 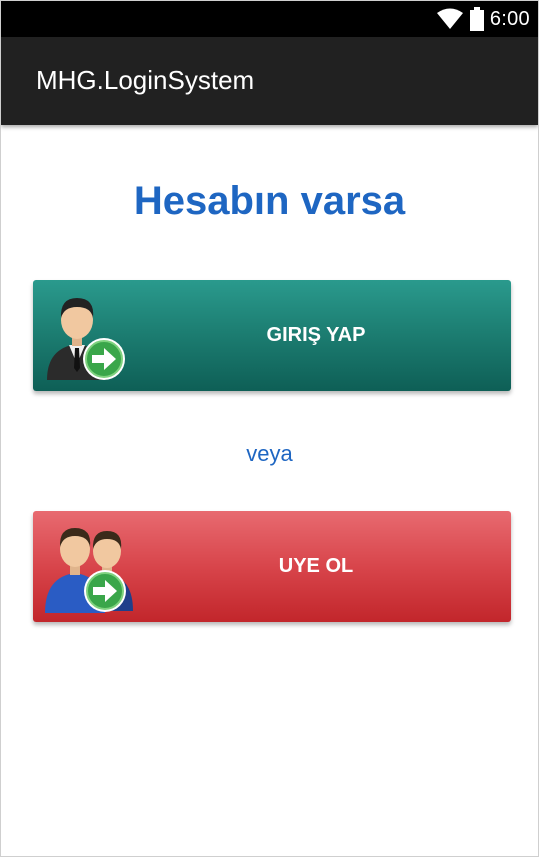 I want to click on status-bar: 6:00, so click(x=269, y=19).